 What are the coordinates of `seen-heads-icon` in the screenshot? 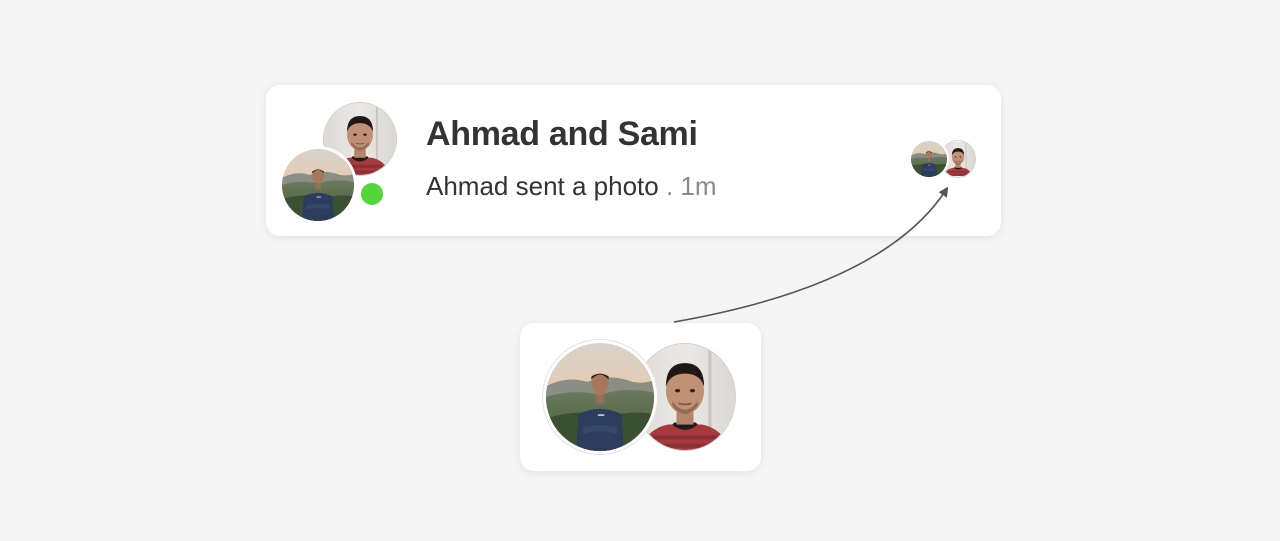 It's located at (947, 159).